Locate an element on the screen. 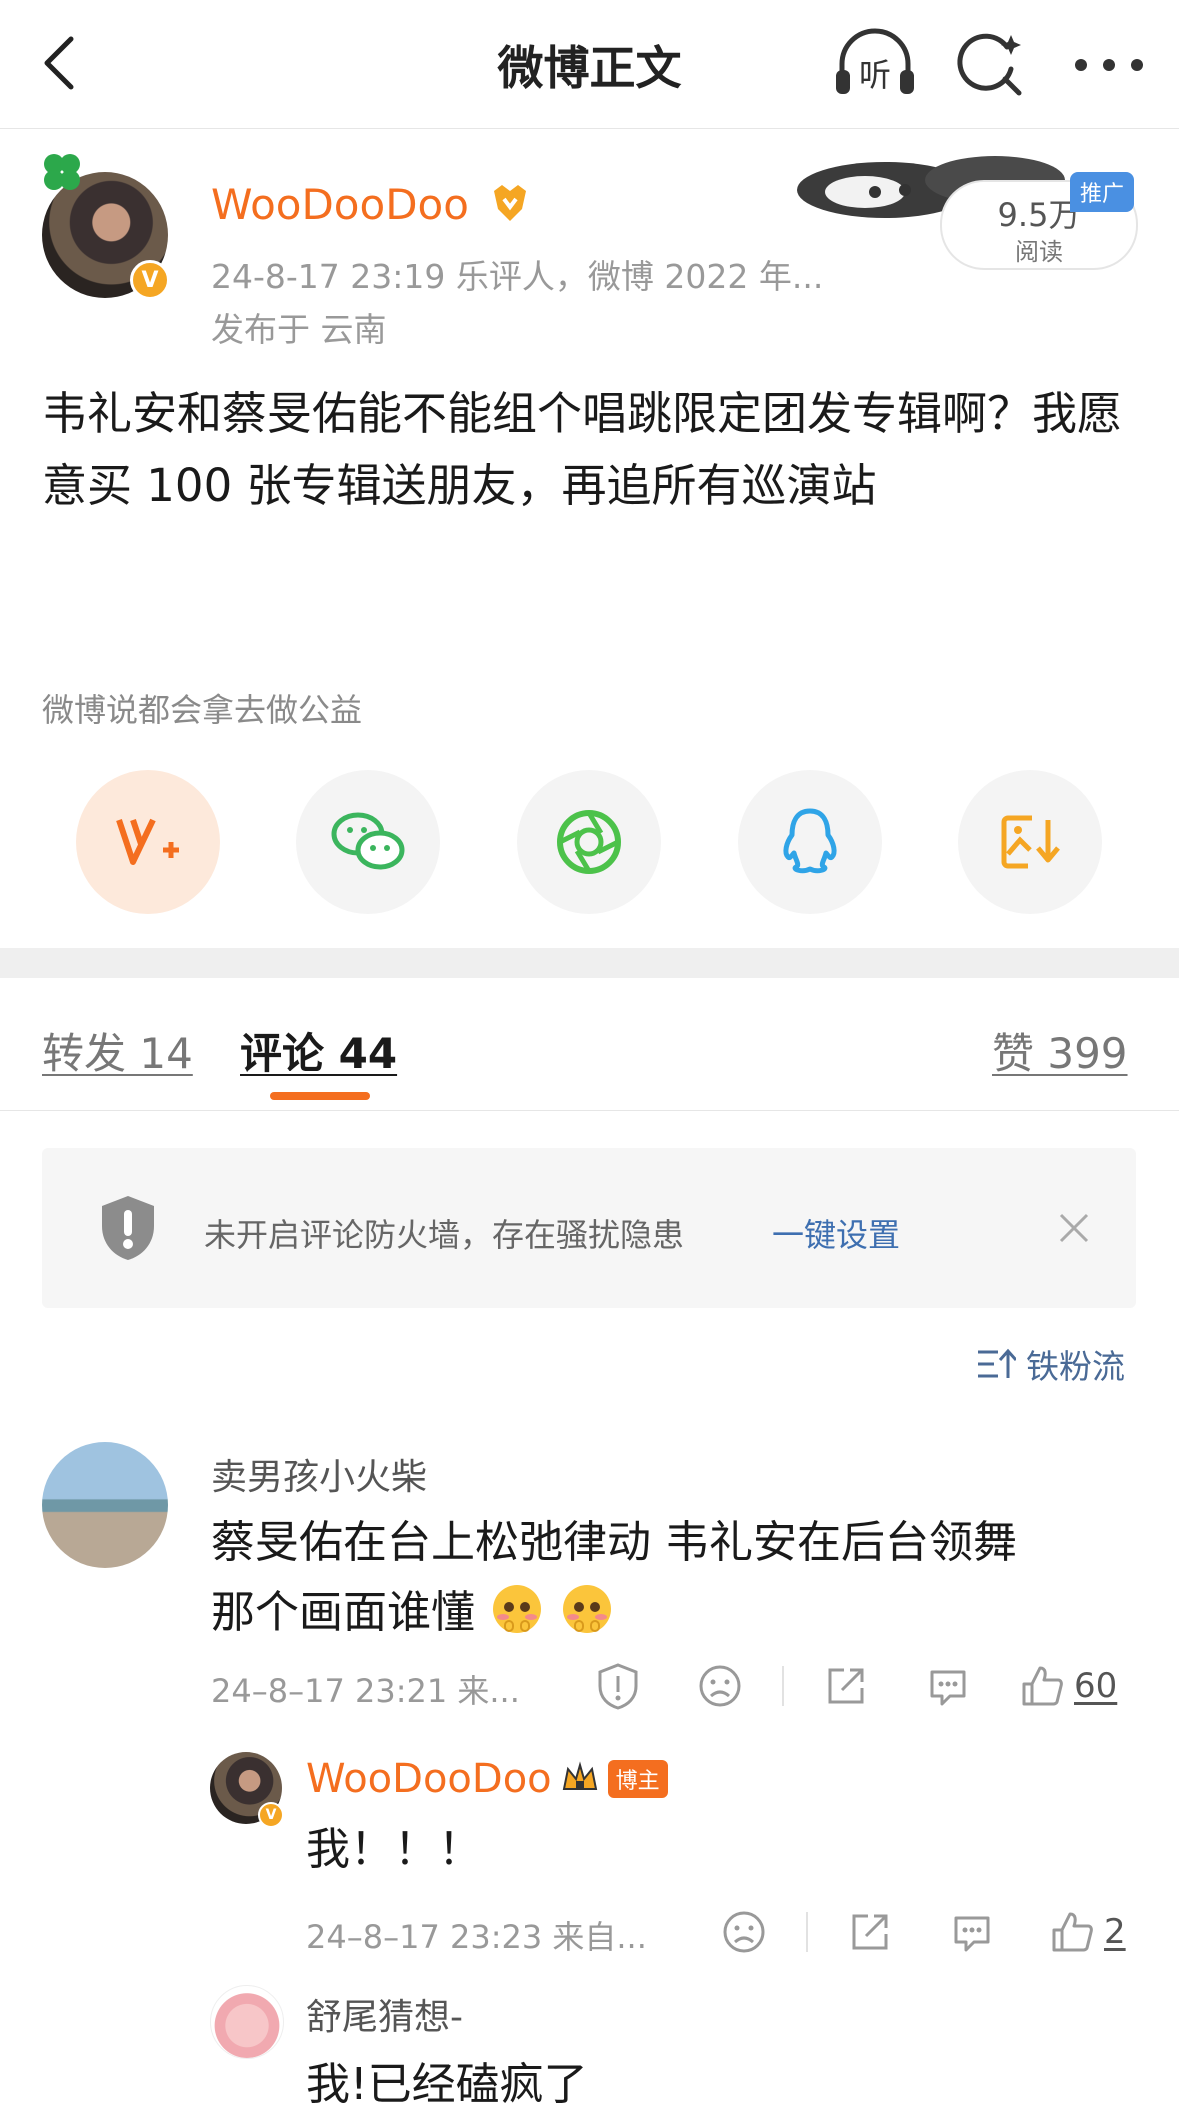  comment-firewall-notice: 未开启评论防火墙，存在骚扰隐患 一键设置 is located at coordinates (589, 1228).